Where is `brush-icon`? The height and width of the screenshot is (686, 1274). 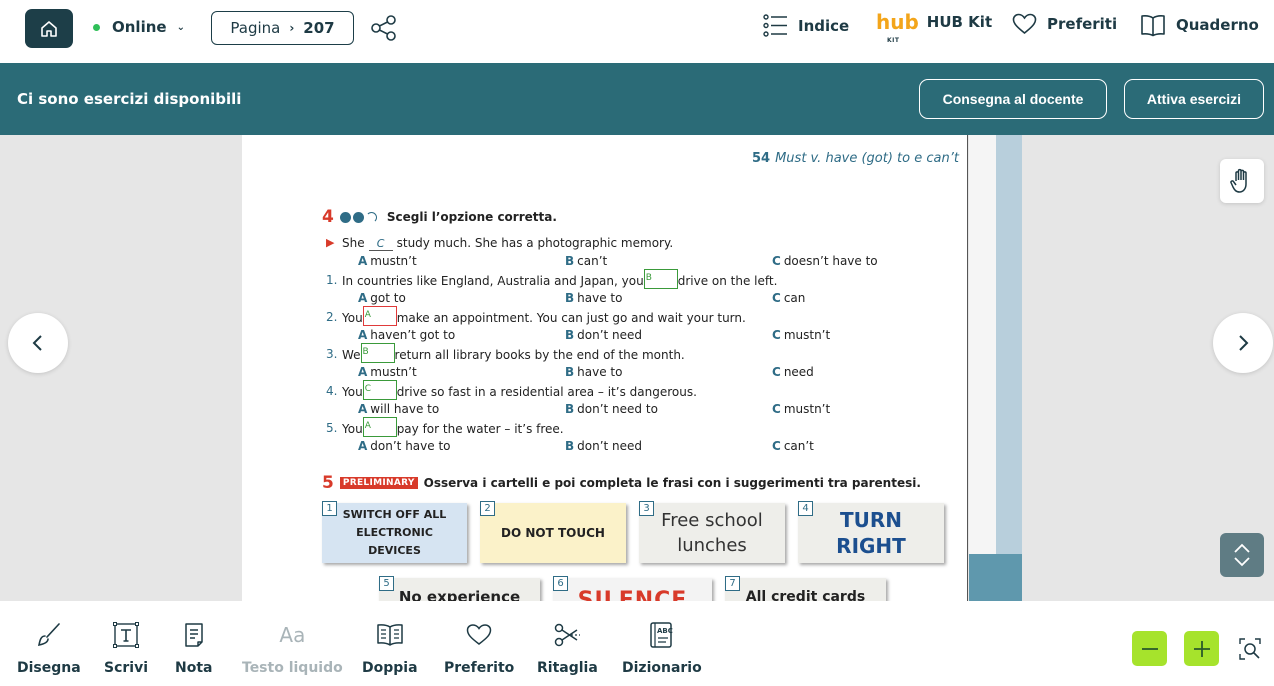 brush-icon is located at coordinates (49, 635).